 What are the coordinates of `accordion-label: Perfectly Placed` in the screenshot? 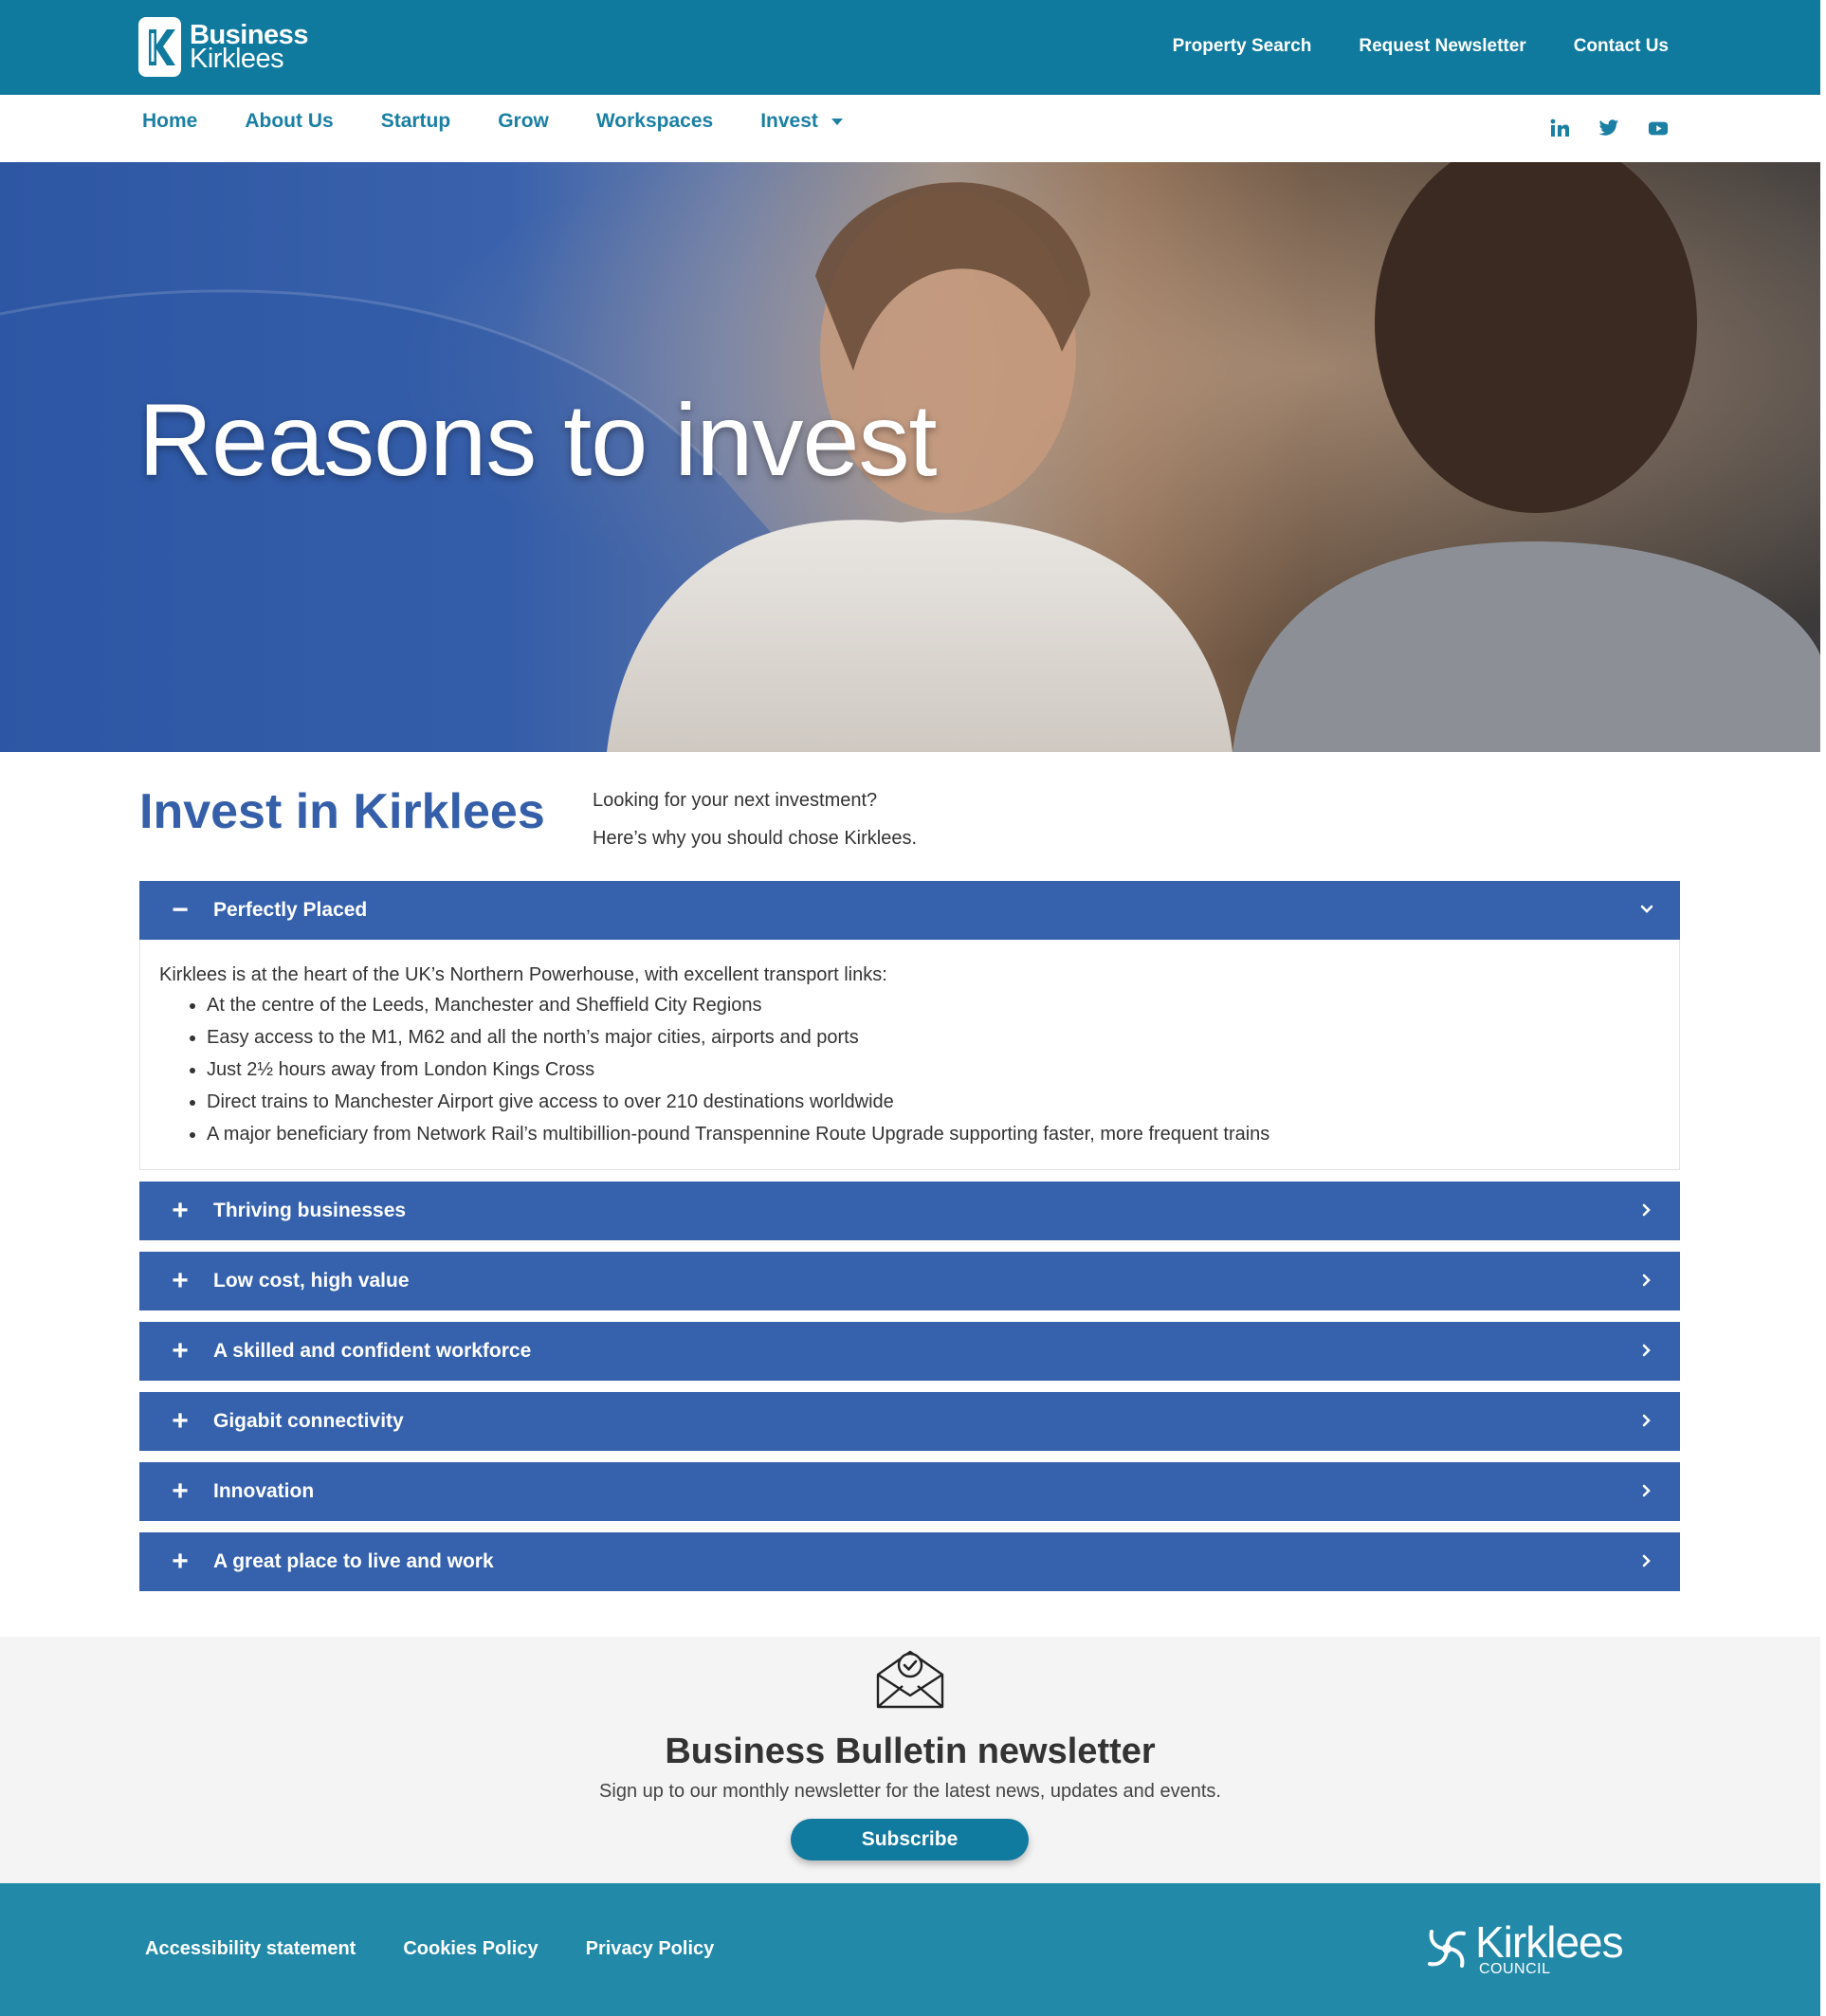 It's located at (290, 910).